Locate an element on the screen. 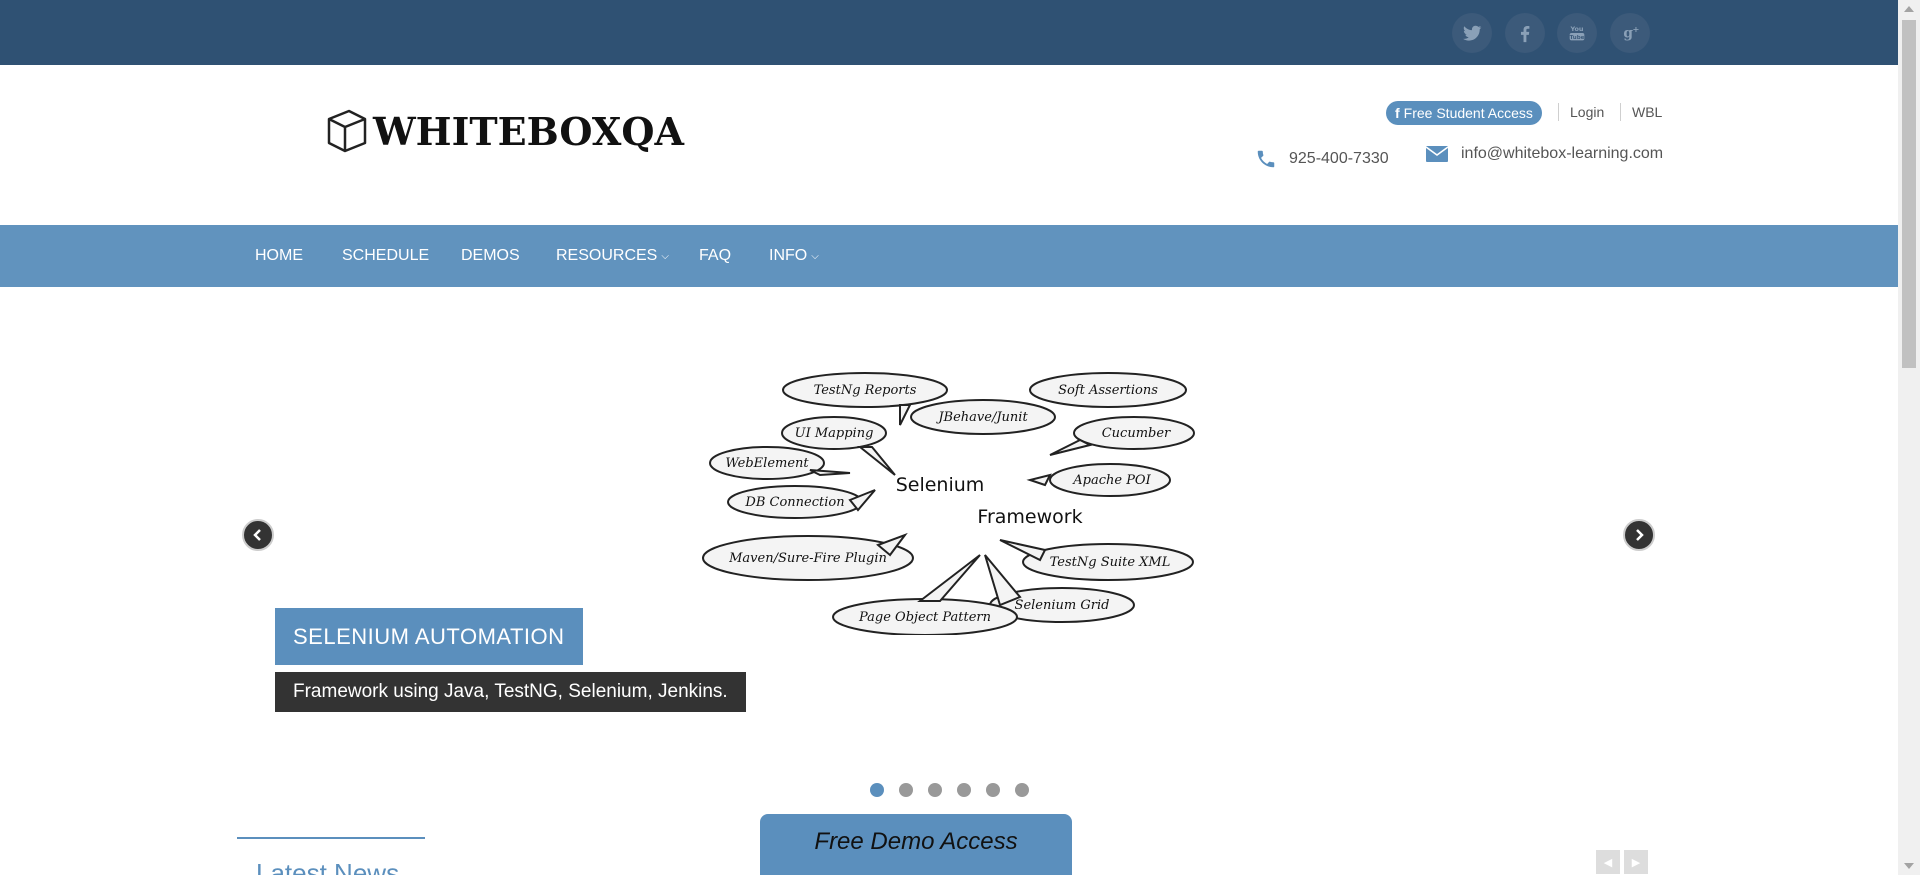 This screenshot has width=1920, height=875. nav-item-info: INFO ⌵ is located at coordinates (794, 256).